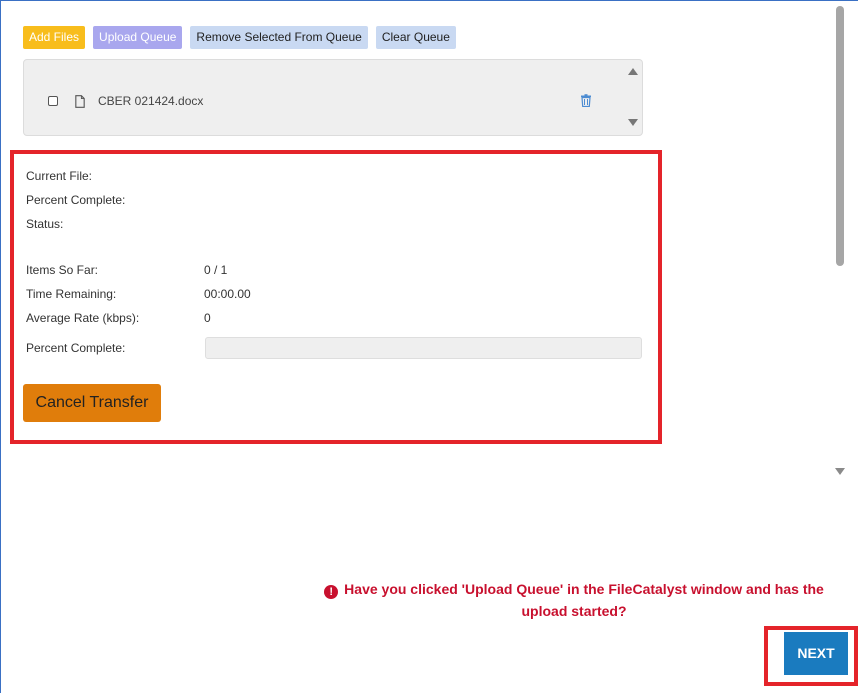  Describe the element at coordinates (333, 97) in the screenshot. I see `file-queue-list: CBER 021424.docx` at that location.